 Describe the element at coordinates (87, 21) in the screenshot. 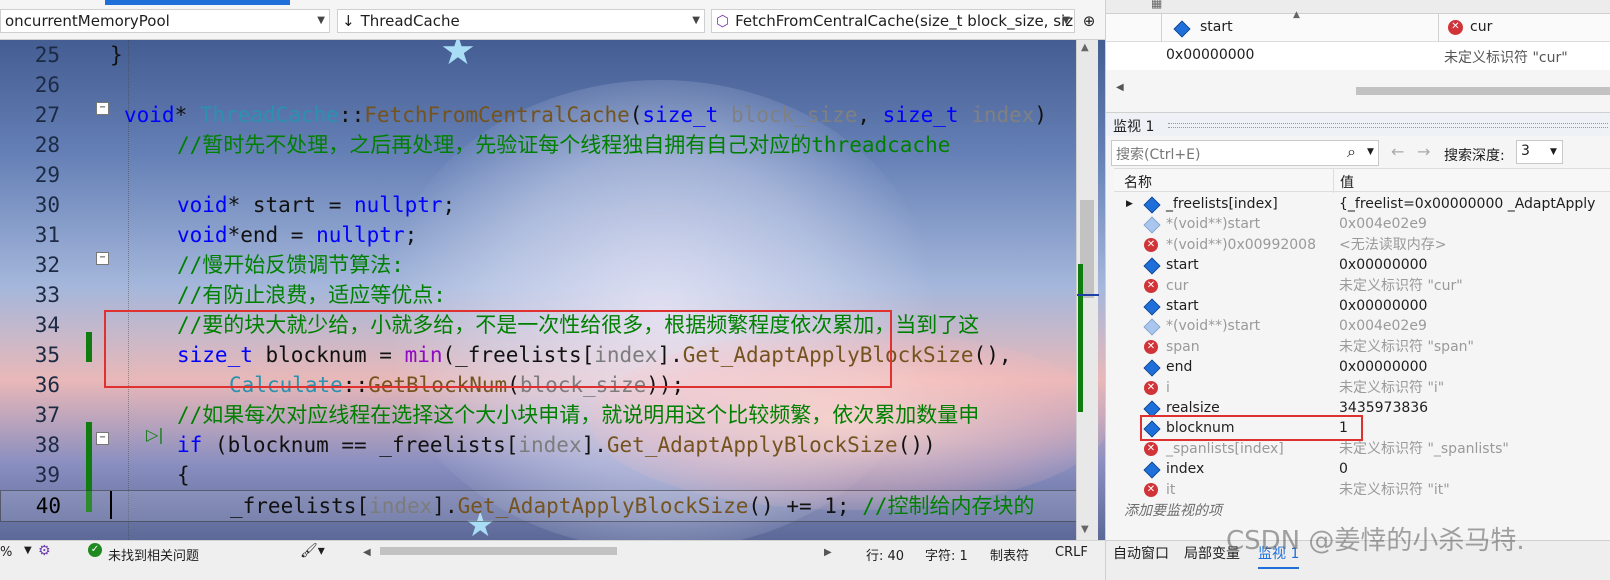

I see `project-dropdown-label: oncurrentMemoryPool` at that location.